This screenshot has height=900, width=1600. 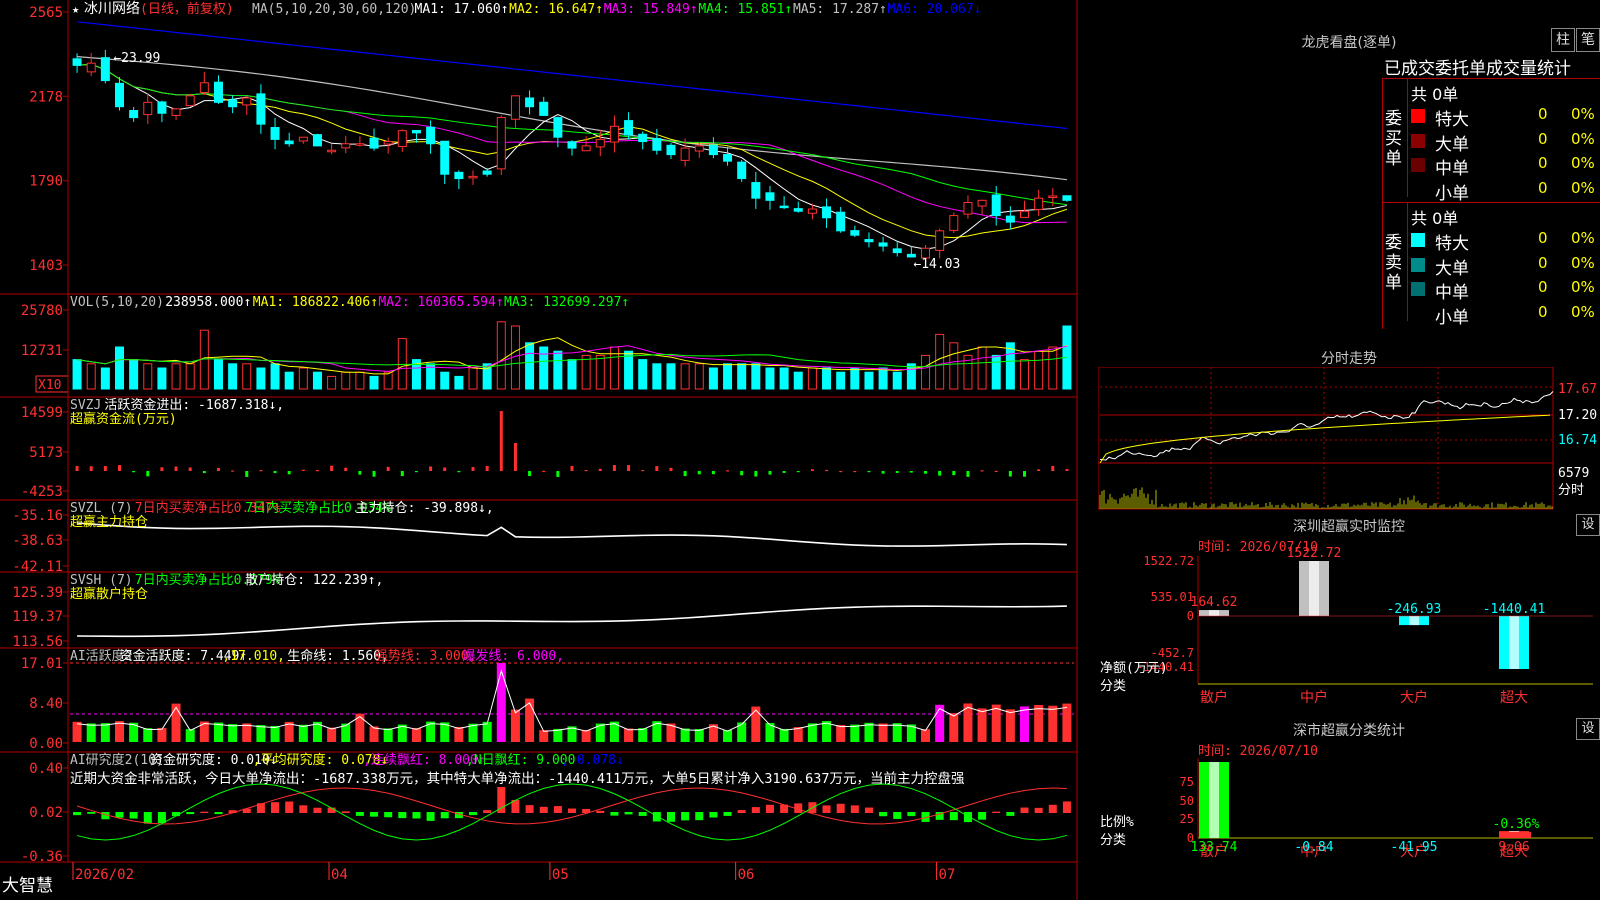 What do you see at coordinates (572, 75) in the screenshot?
I see `ma120-line` at bounding box center [572, 75].